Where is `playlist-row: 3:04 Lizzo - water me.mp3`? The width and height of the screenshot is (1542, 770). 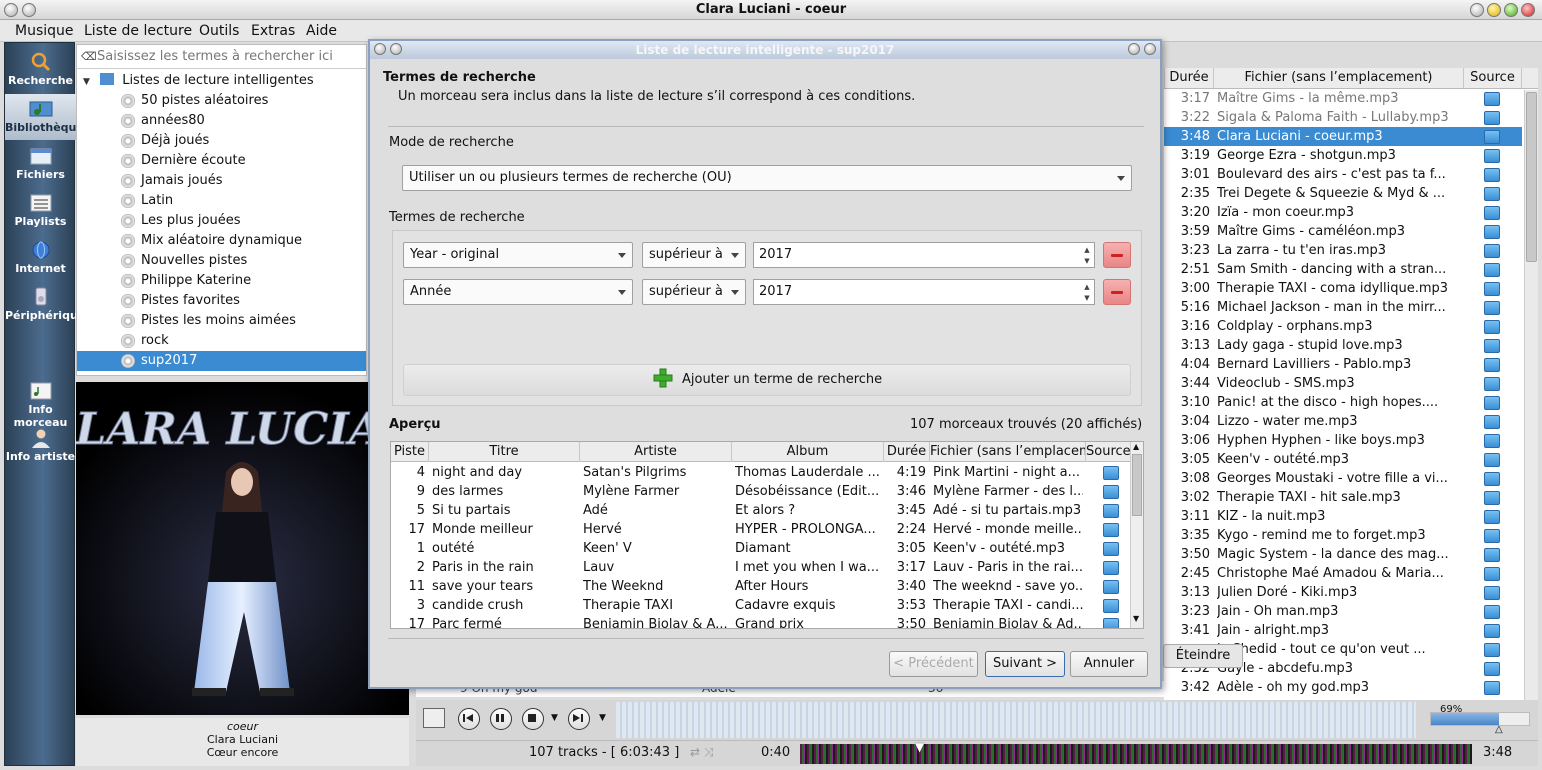 playlist-row: 3:04 Lizzo - water me.mp3 is located at coordinates (1343, 421).